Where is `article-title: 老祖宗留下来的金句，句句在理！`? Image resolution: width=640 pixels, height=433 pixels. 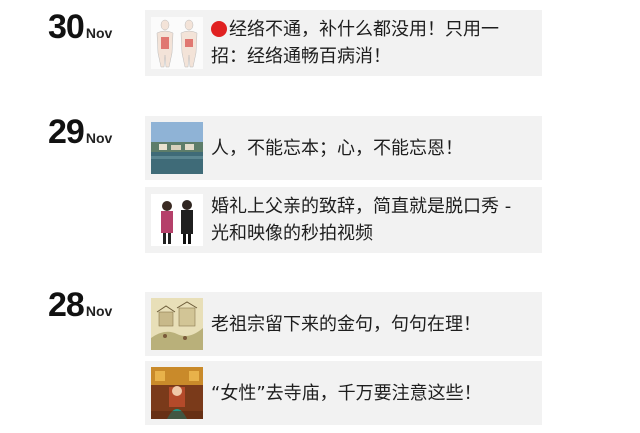 article-title: 老祖宗留下来的金句，句句在理！ is located at coordinates (346, 324).